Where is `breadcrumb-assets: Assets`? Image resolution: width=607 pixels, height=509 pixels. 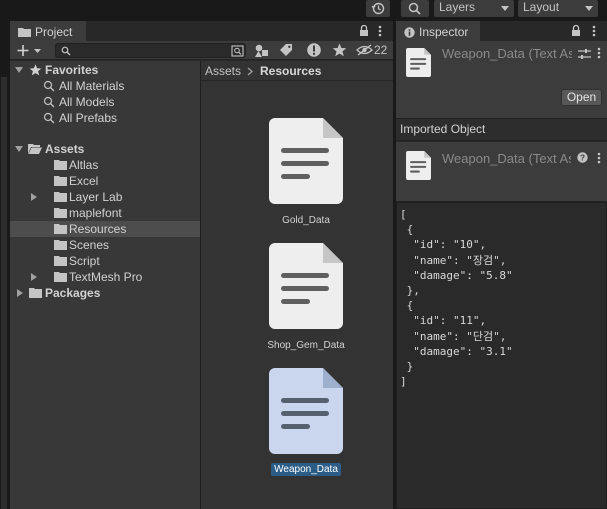
breadcrumb-assets: Assets is located at coordinates (223, 71).